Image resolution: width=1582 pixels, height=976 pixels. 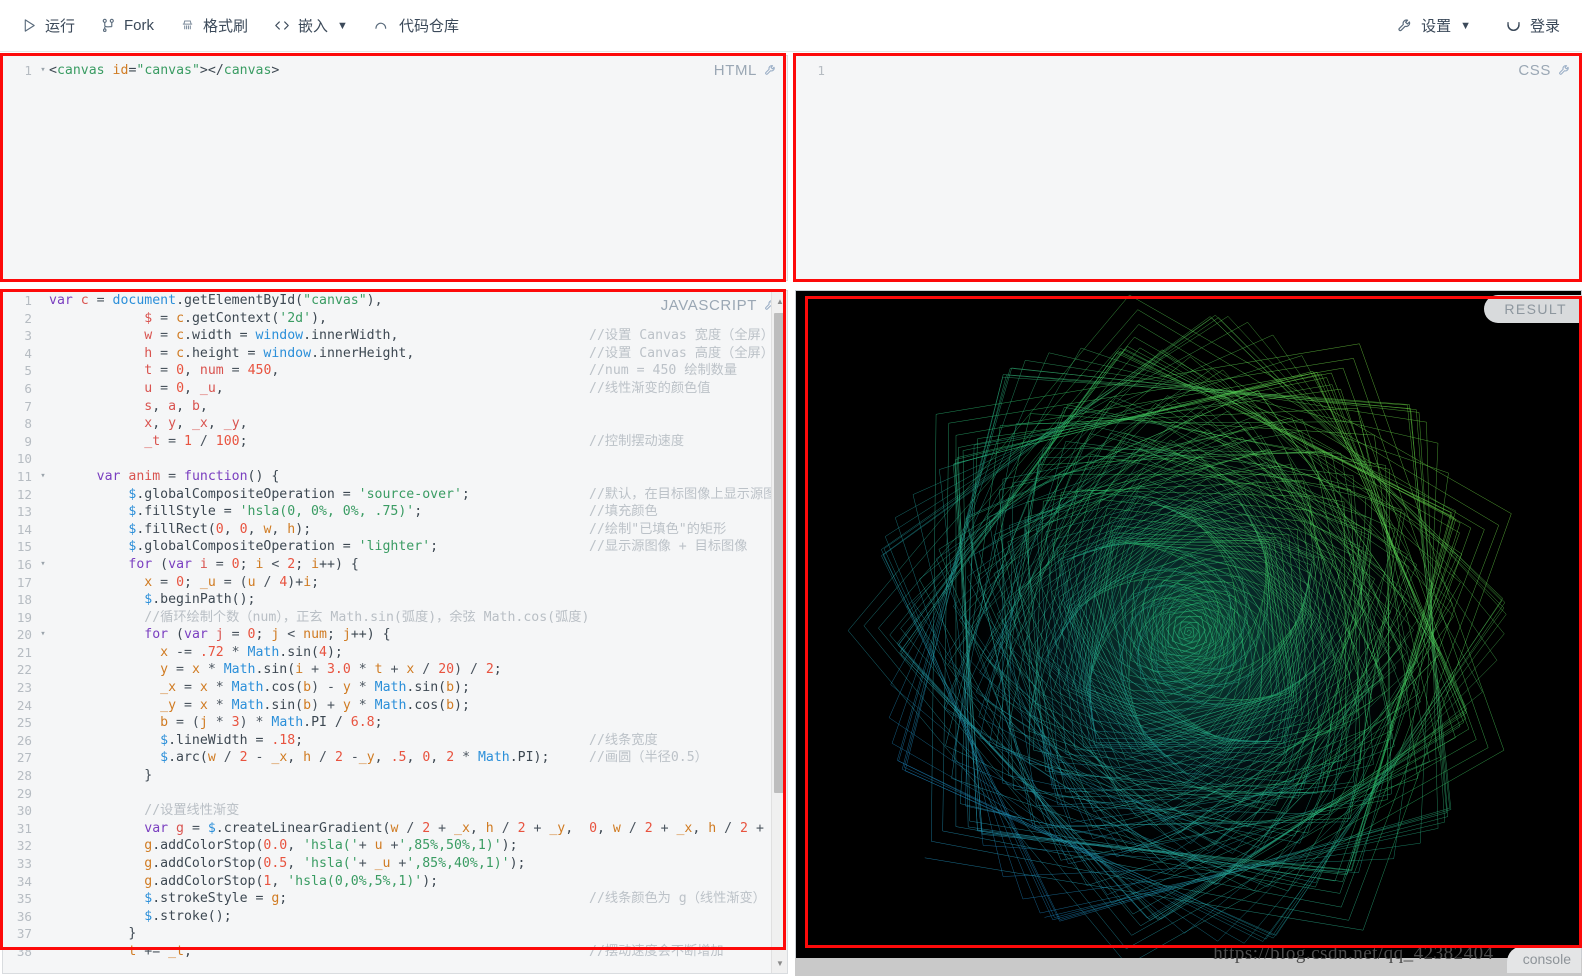 I want to click on inline-comment: //num = 450 绘制数量, so click(x=663, y=371).